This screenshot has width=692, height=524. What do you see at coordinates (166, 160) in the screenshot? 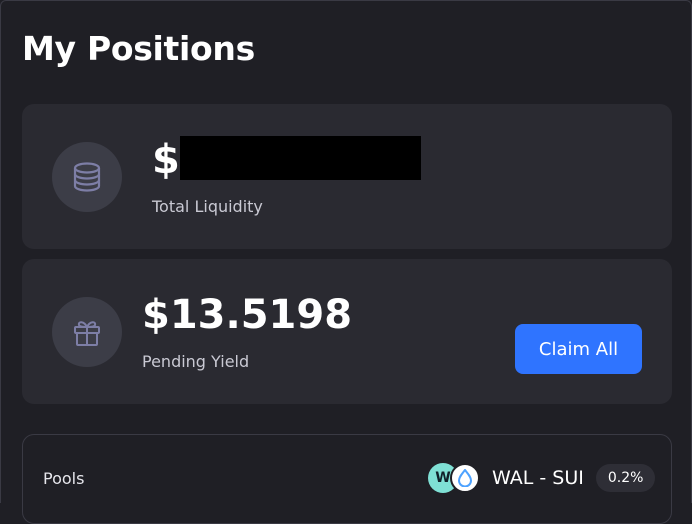
I see `liquidity-currency-symbol: $` at bounding box center [166, 160].